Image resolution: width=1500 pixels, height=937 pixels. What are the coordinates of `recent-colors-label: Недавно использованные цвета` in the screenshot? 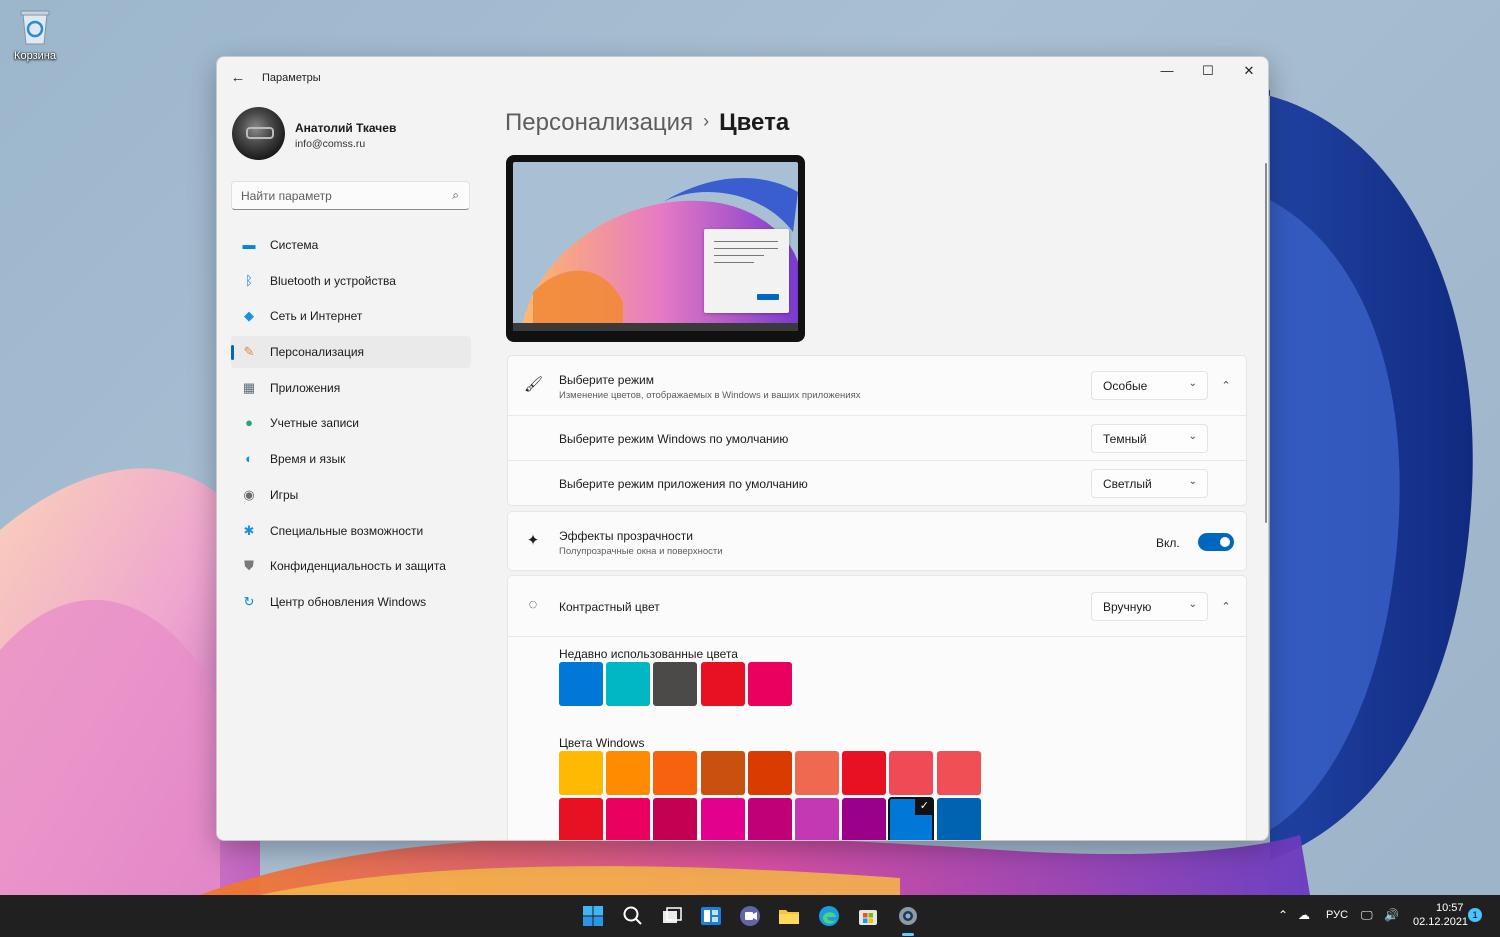 It's located at (648, 654).